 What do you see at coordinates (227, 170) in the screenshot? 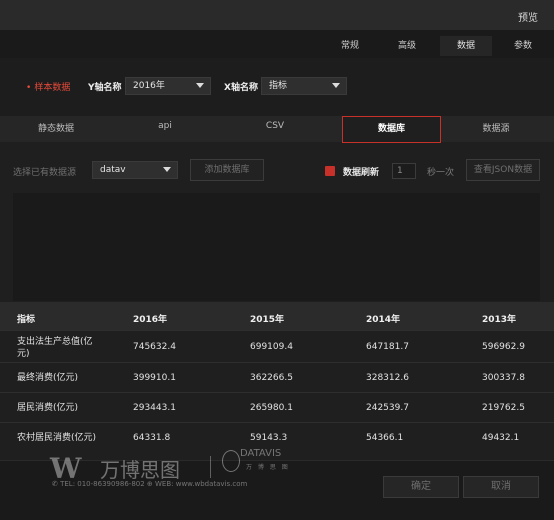
I see `add-database-button: 添加数据库` at bounding box center [227, 170].